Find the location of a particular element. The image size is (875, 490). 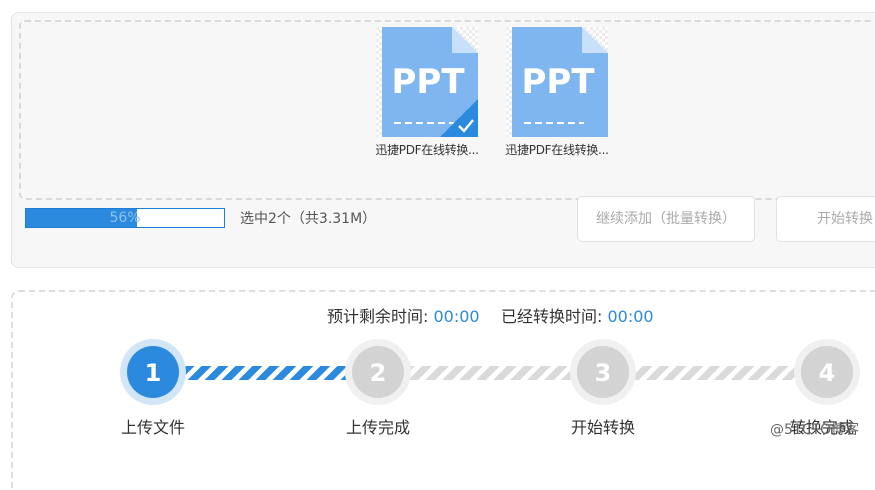

step-4-circle: 4 is located at coordinates (827, 372).